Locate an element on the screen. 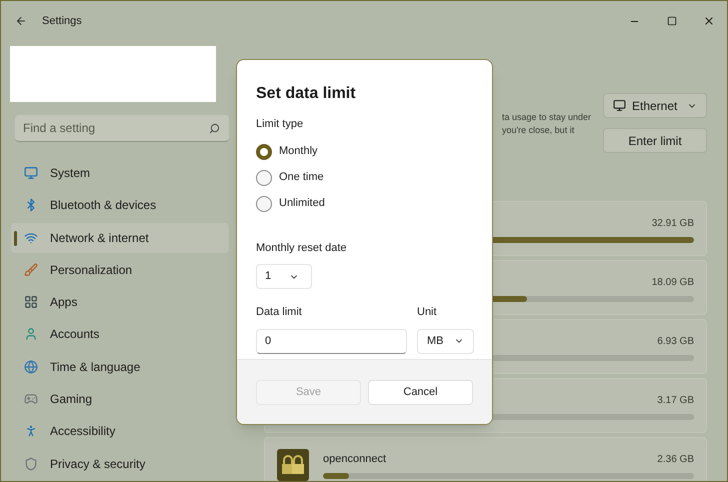 The image size is (728, 482). usage-amount: 32.91 GB is located at coordinates (673, 224).